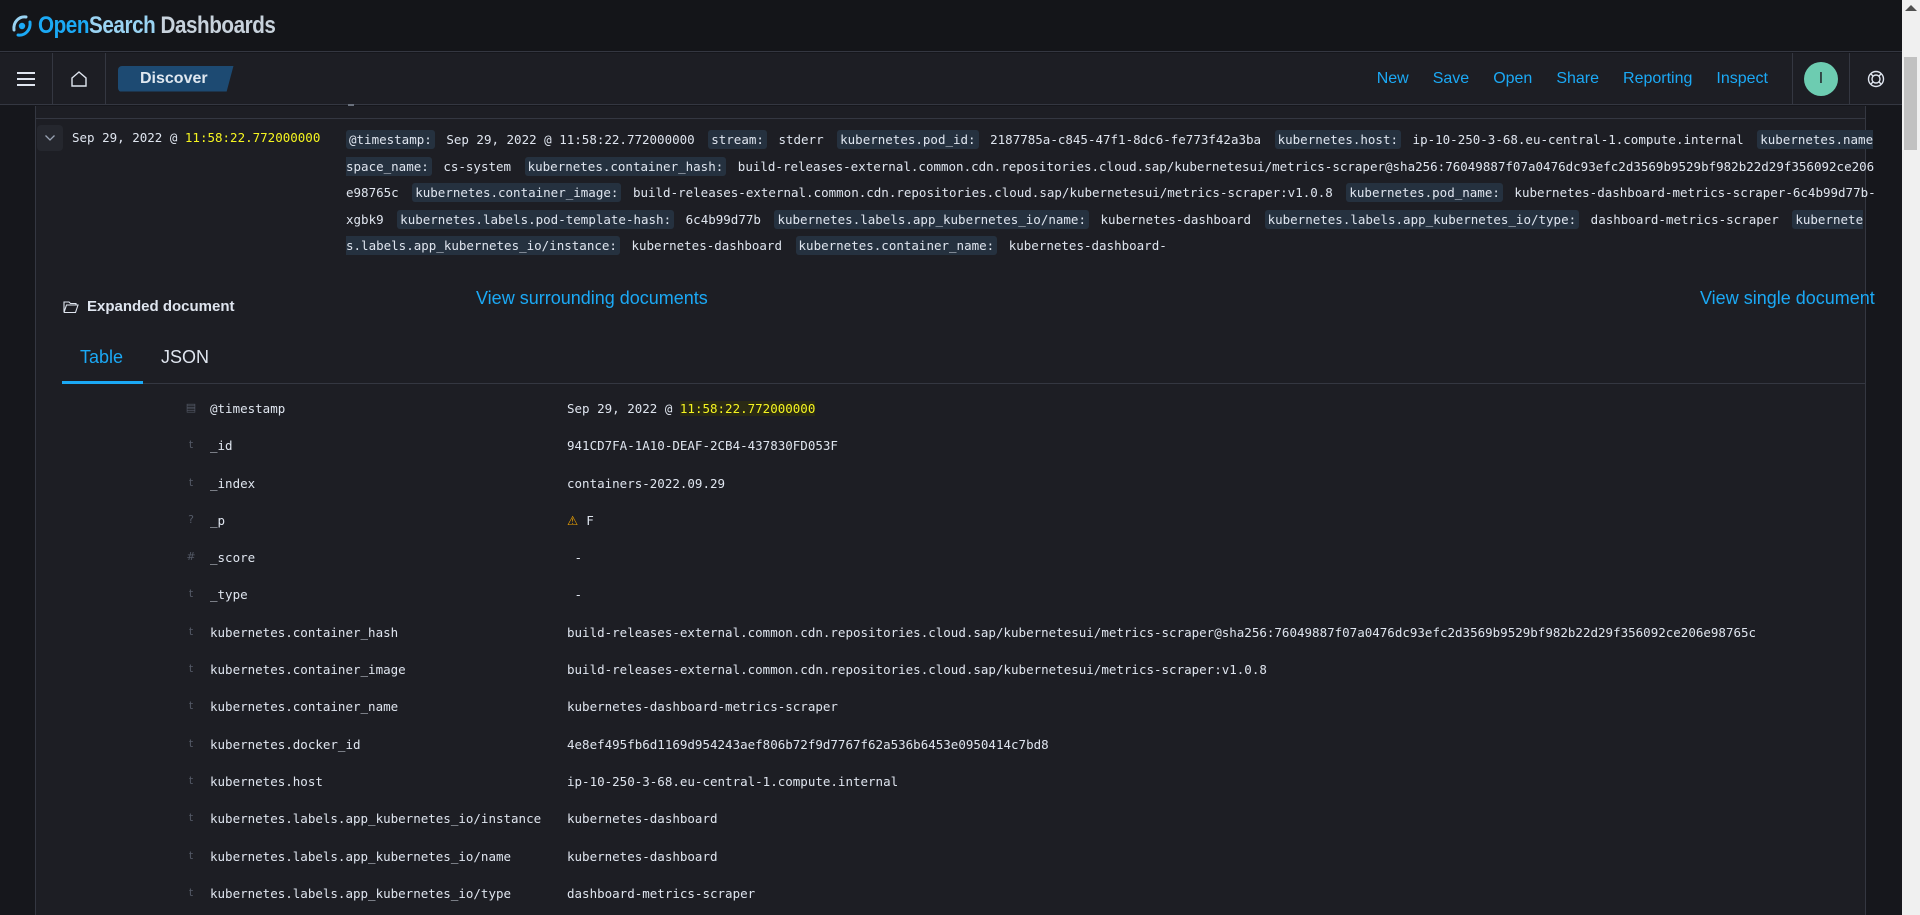  Describe the element at coordinates (1087, 245) in the screenshot. I see `summary-field-value: kubernetes-dashboard-` at that location.